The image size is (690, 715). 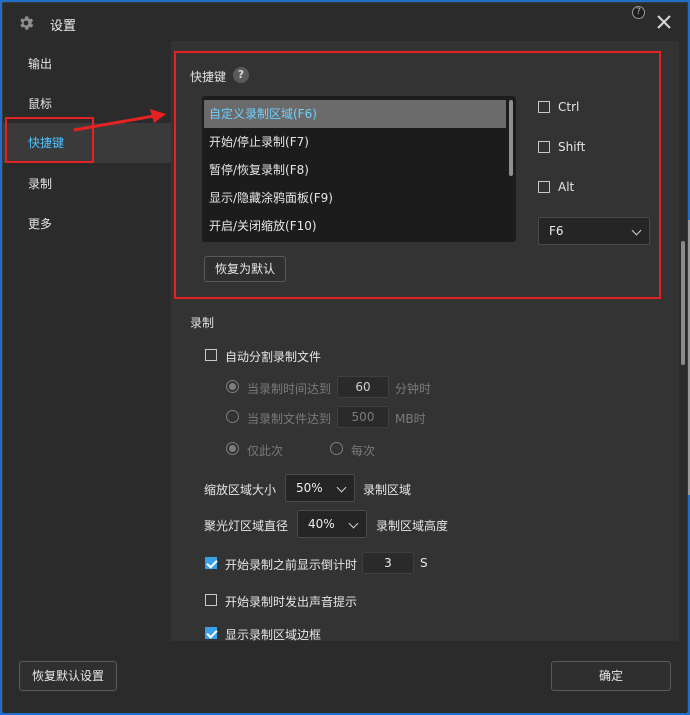 What do you see at coordinates (63, 26) in the screenshot?
I see `window-title: 设置` at bounding box center [63, 26].